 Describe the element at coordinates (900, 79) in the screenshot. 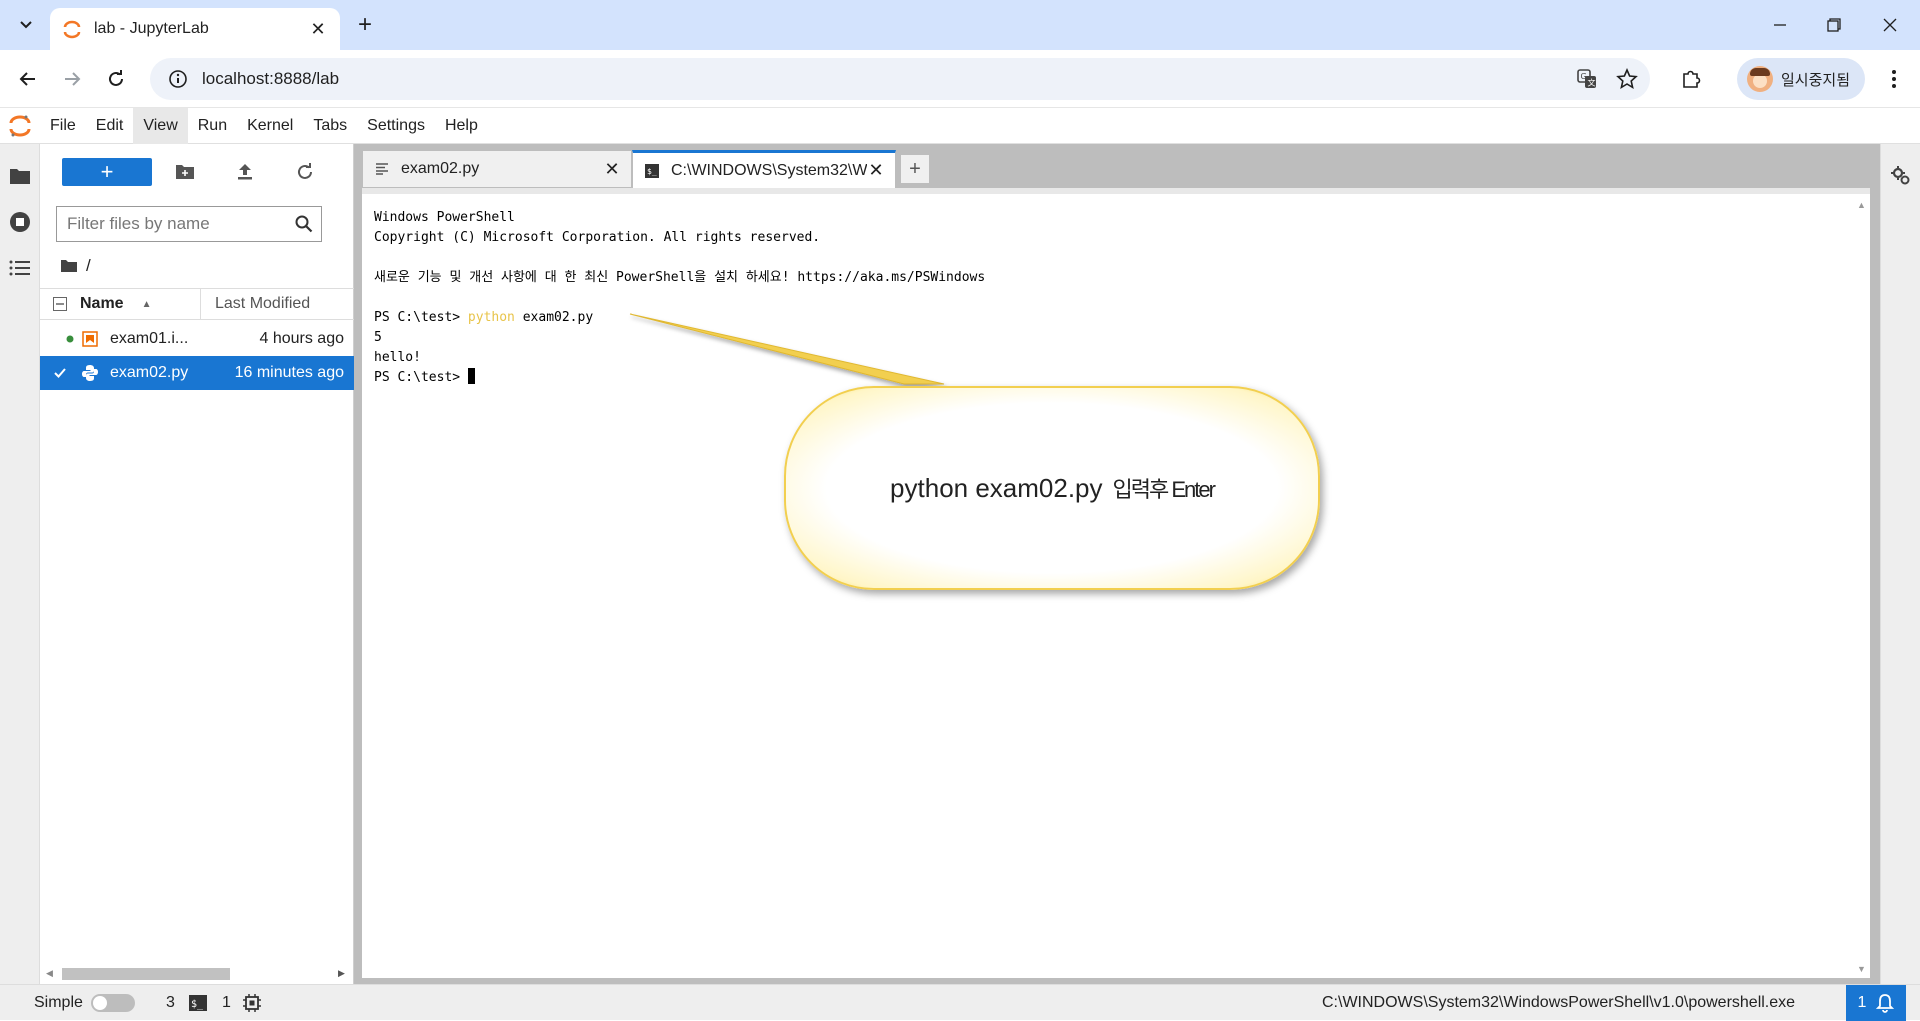

I see `address-bar: localhost:8888/lab` at that location.